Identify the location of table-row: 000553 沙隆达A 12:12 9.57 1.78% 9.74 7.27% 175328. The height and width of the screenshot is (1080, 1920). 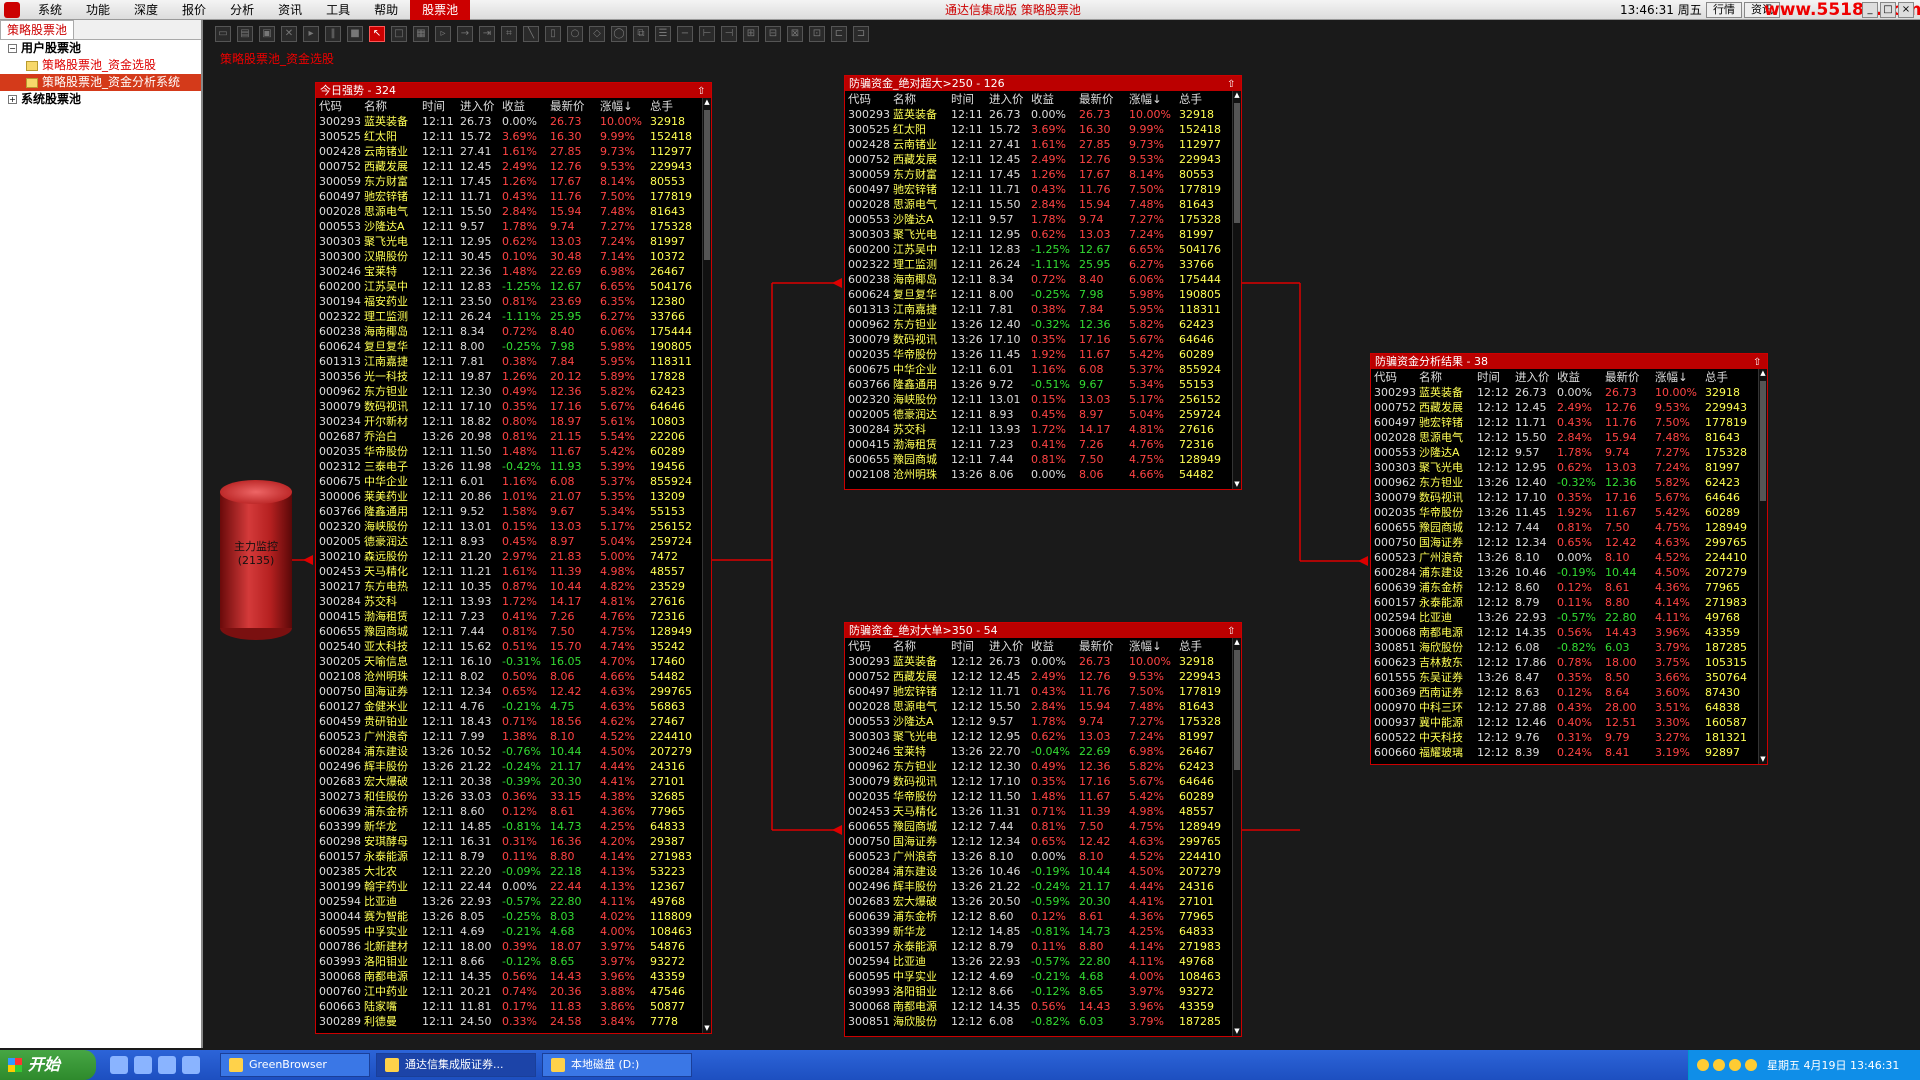
(1037, 721).